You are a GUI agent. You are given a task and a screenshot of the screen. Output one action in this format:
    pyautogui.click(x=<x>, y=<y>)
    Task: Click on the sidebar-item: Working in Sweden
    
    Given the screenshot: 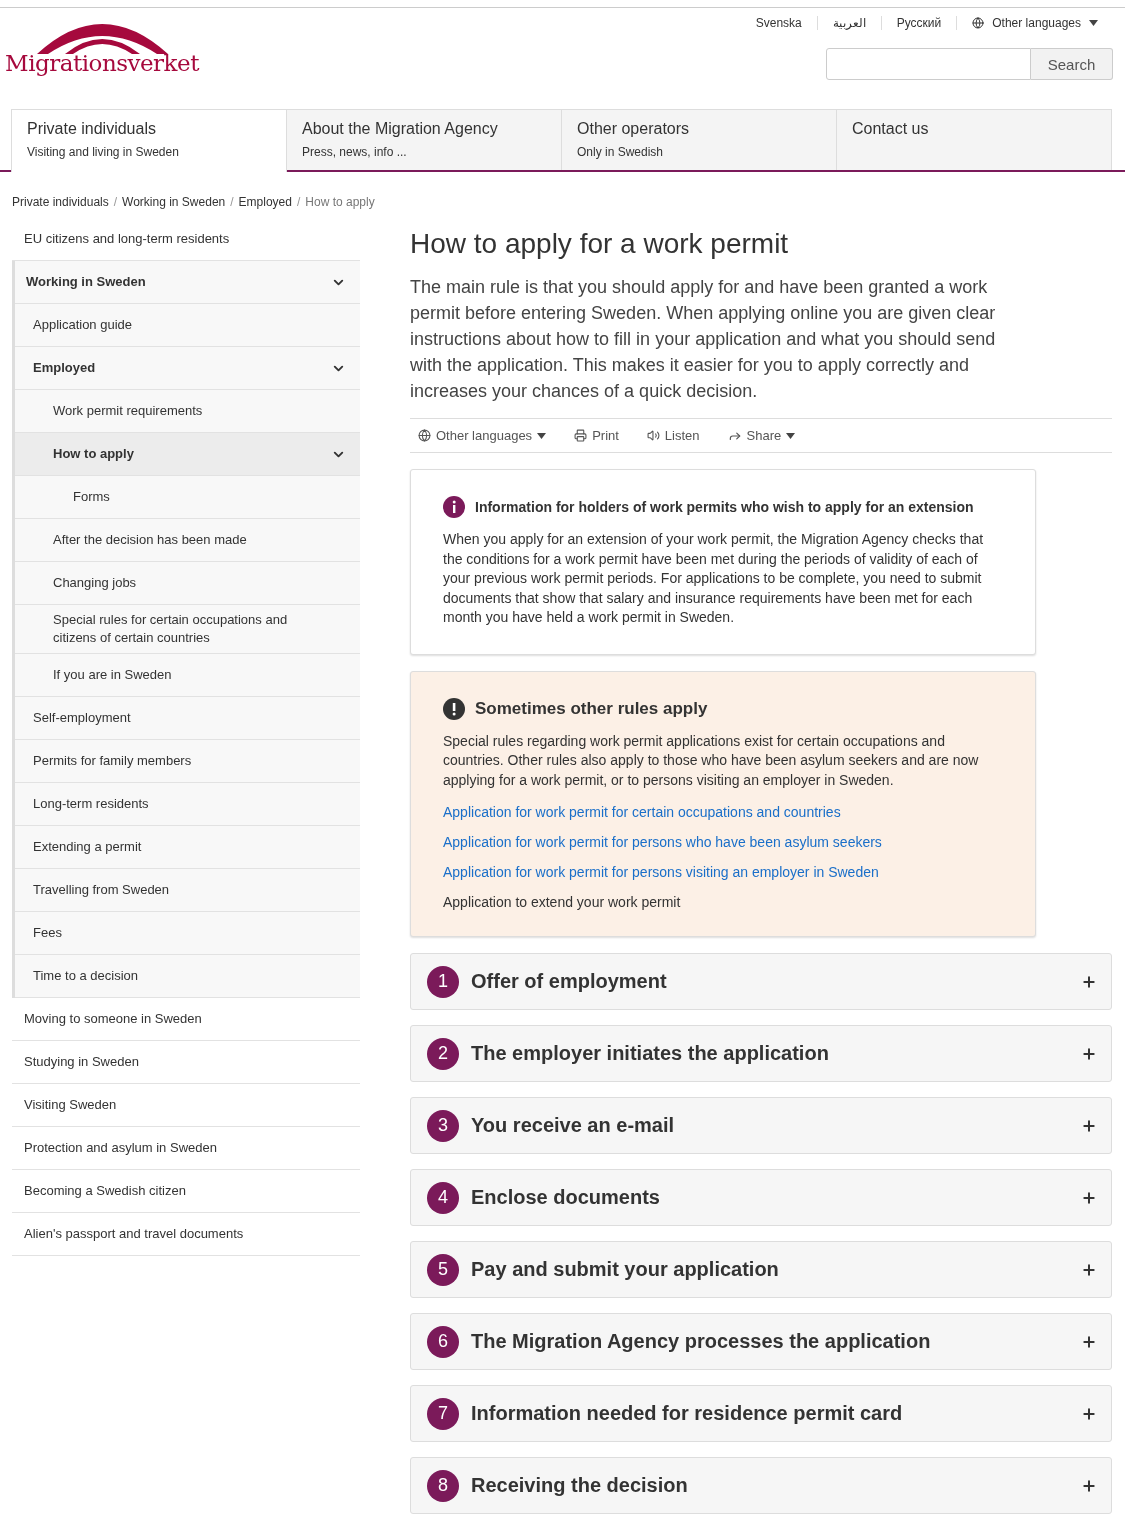 What is the action you would take?
    pyautogui.click(x=187, y=282)
    